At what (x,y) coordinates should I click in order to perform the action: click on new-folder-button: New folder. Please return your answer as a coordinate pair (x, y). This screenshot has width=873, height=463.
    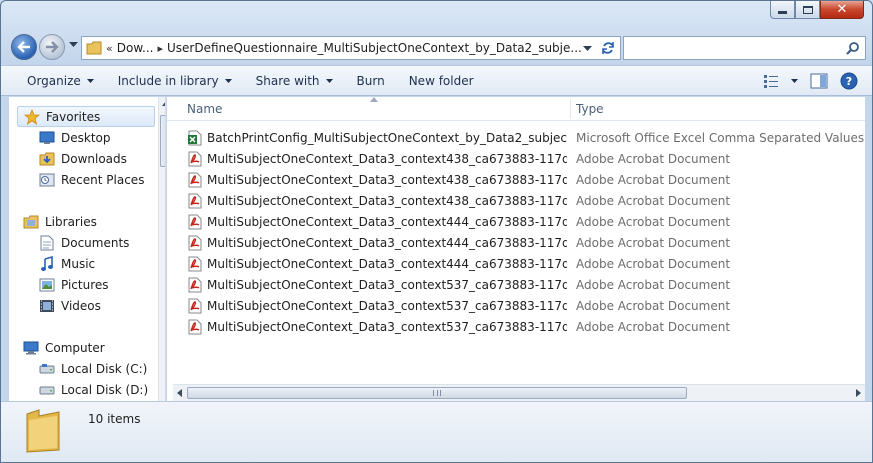
    Looking at the image, I should click on (441, 80).